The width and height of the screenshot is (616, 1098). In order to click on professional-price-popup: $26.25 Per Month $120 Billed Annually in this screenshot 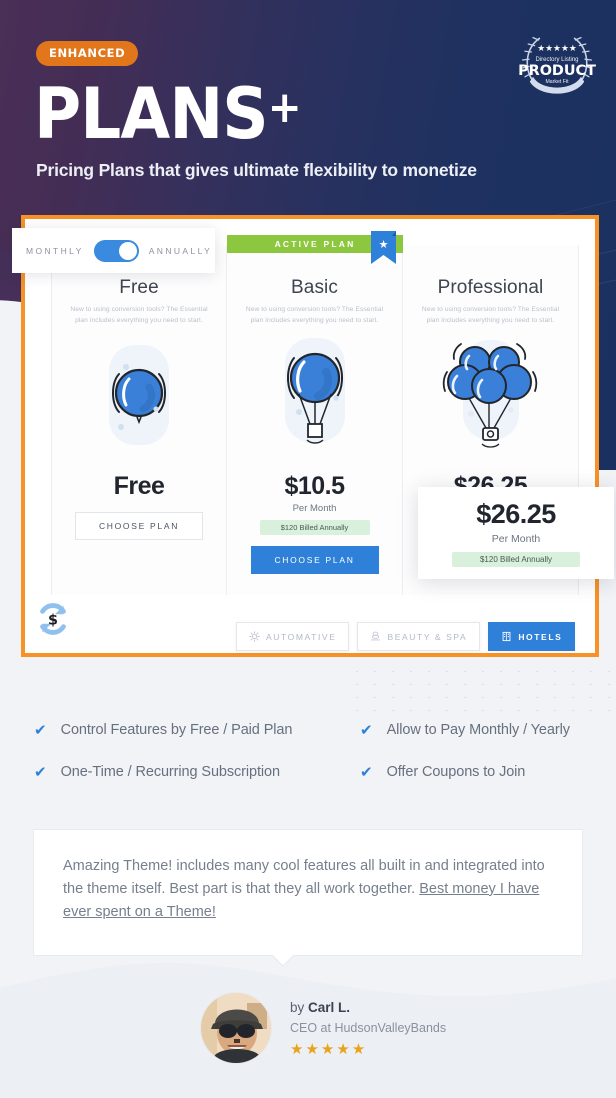, I will do `click(516, 533)`.